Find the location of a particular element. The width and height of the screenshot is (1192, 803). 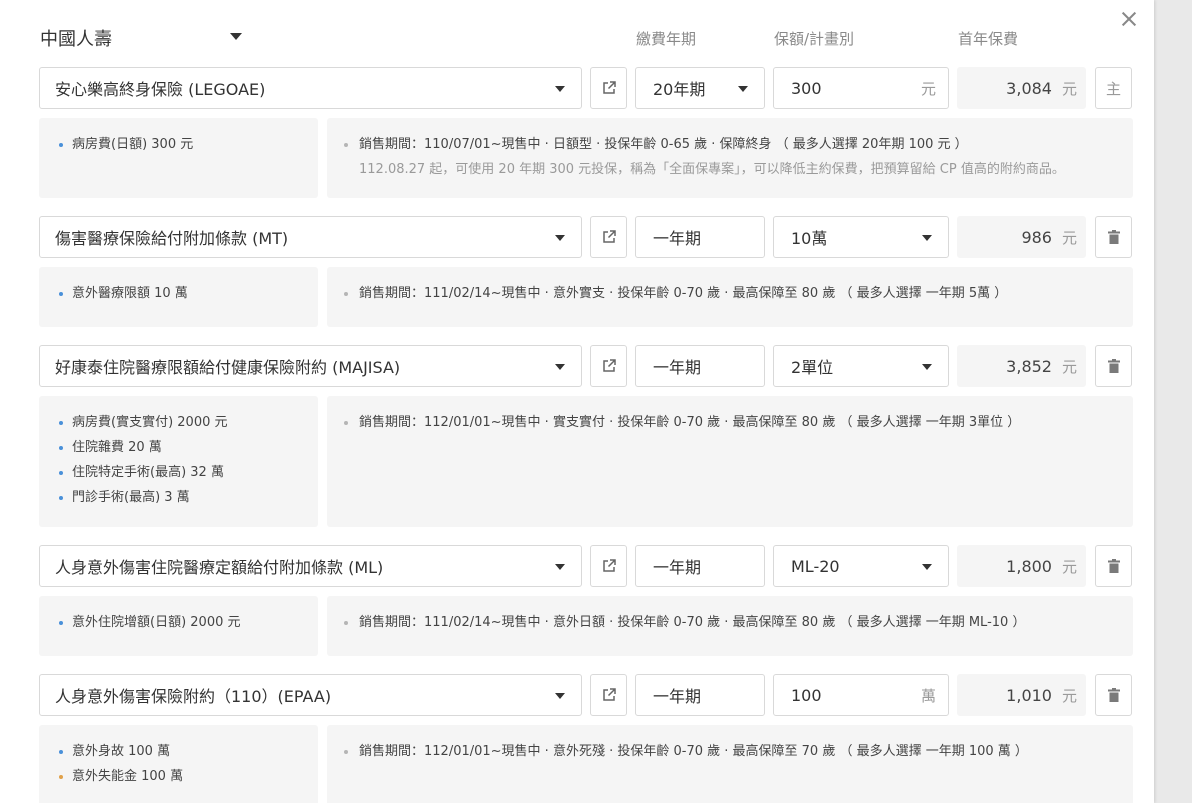

benefit-item: 意外住院增額(日額) 2000 元 is located at coordinates (188, 622).